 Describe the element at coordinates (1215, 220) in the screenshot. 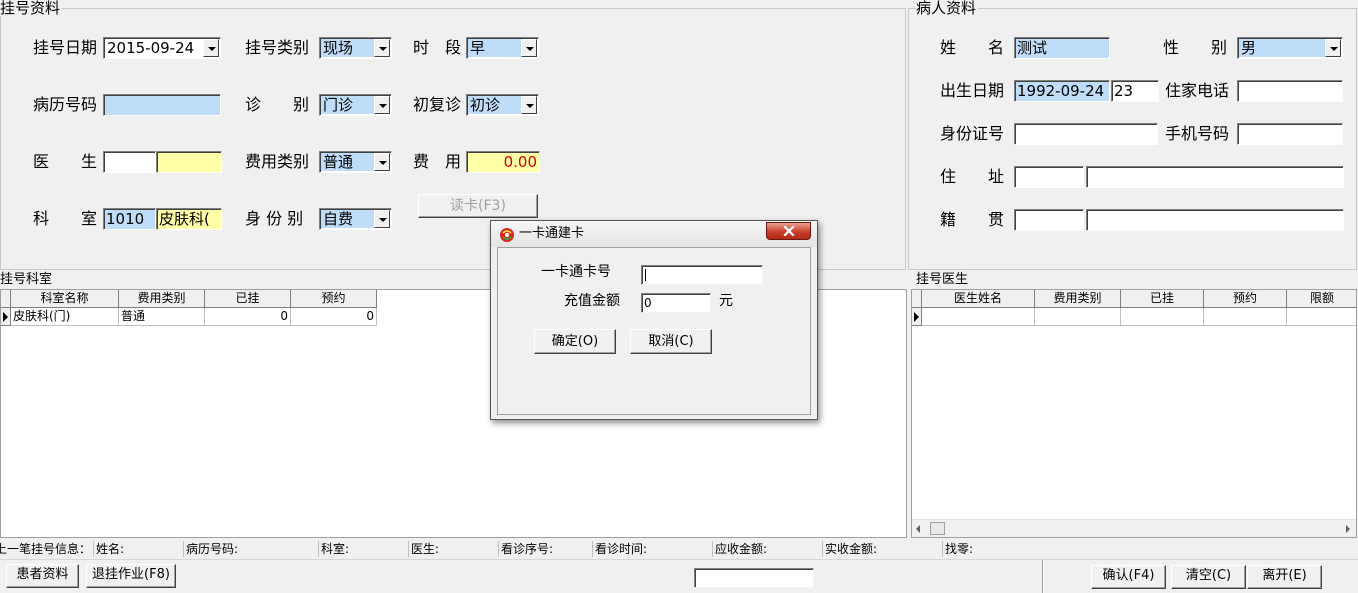

I see `native-field` at that location.